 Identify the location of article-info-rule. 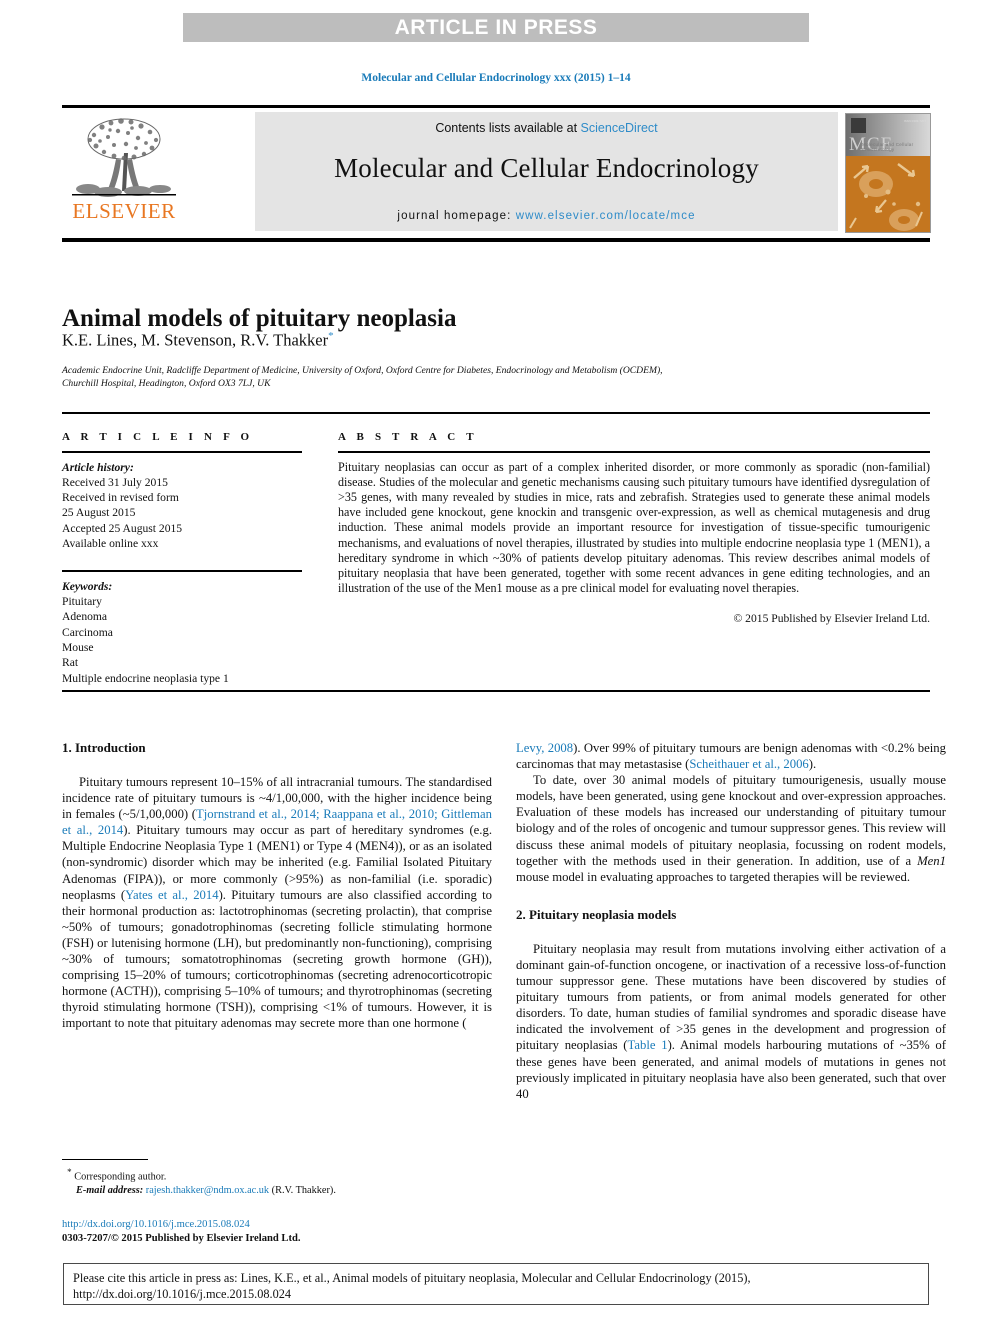
(182, 452).